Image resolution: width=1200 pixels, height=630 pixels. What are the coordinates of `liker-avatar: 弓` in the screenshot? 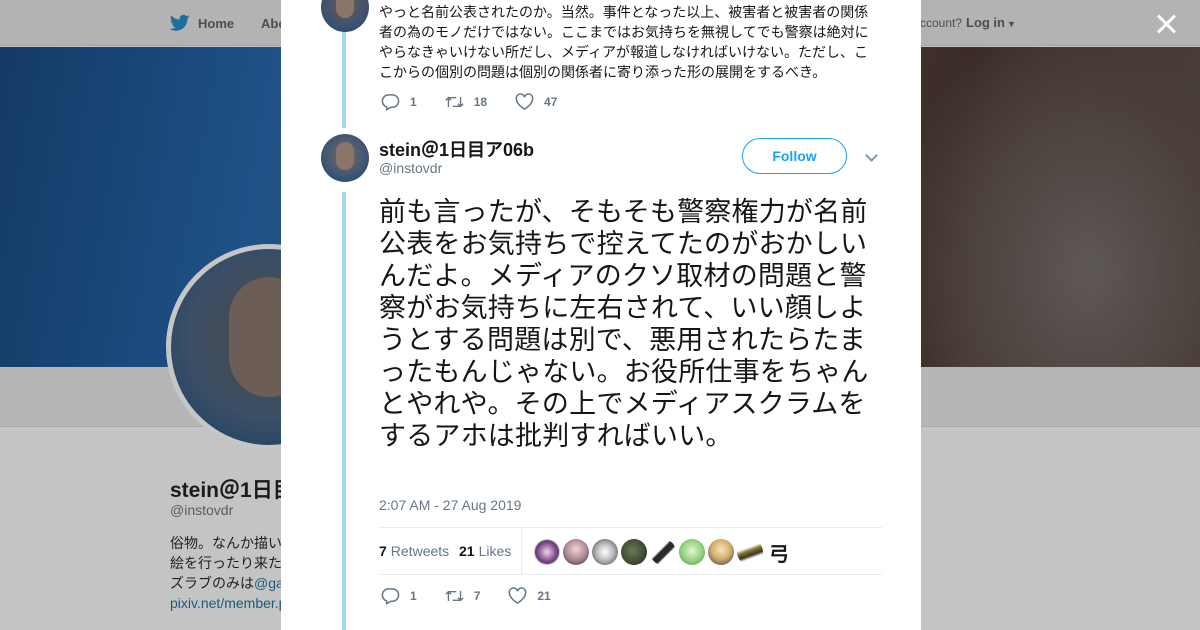 It's located at (779, 552).